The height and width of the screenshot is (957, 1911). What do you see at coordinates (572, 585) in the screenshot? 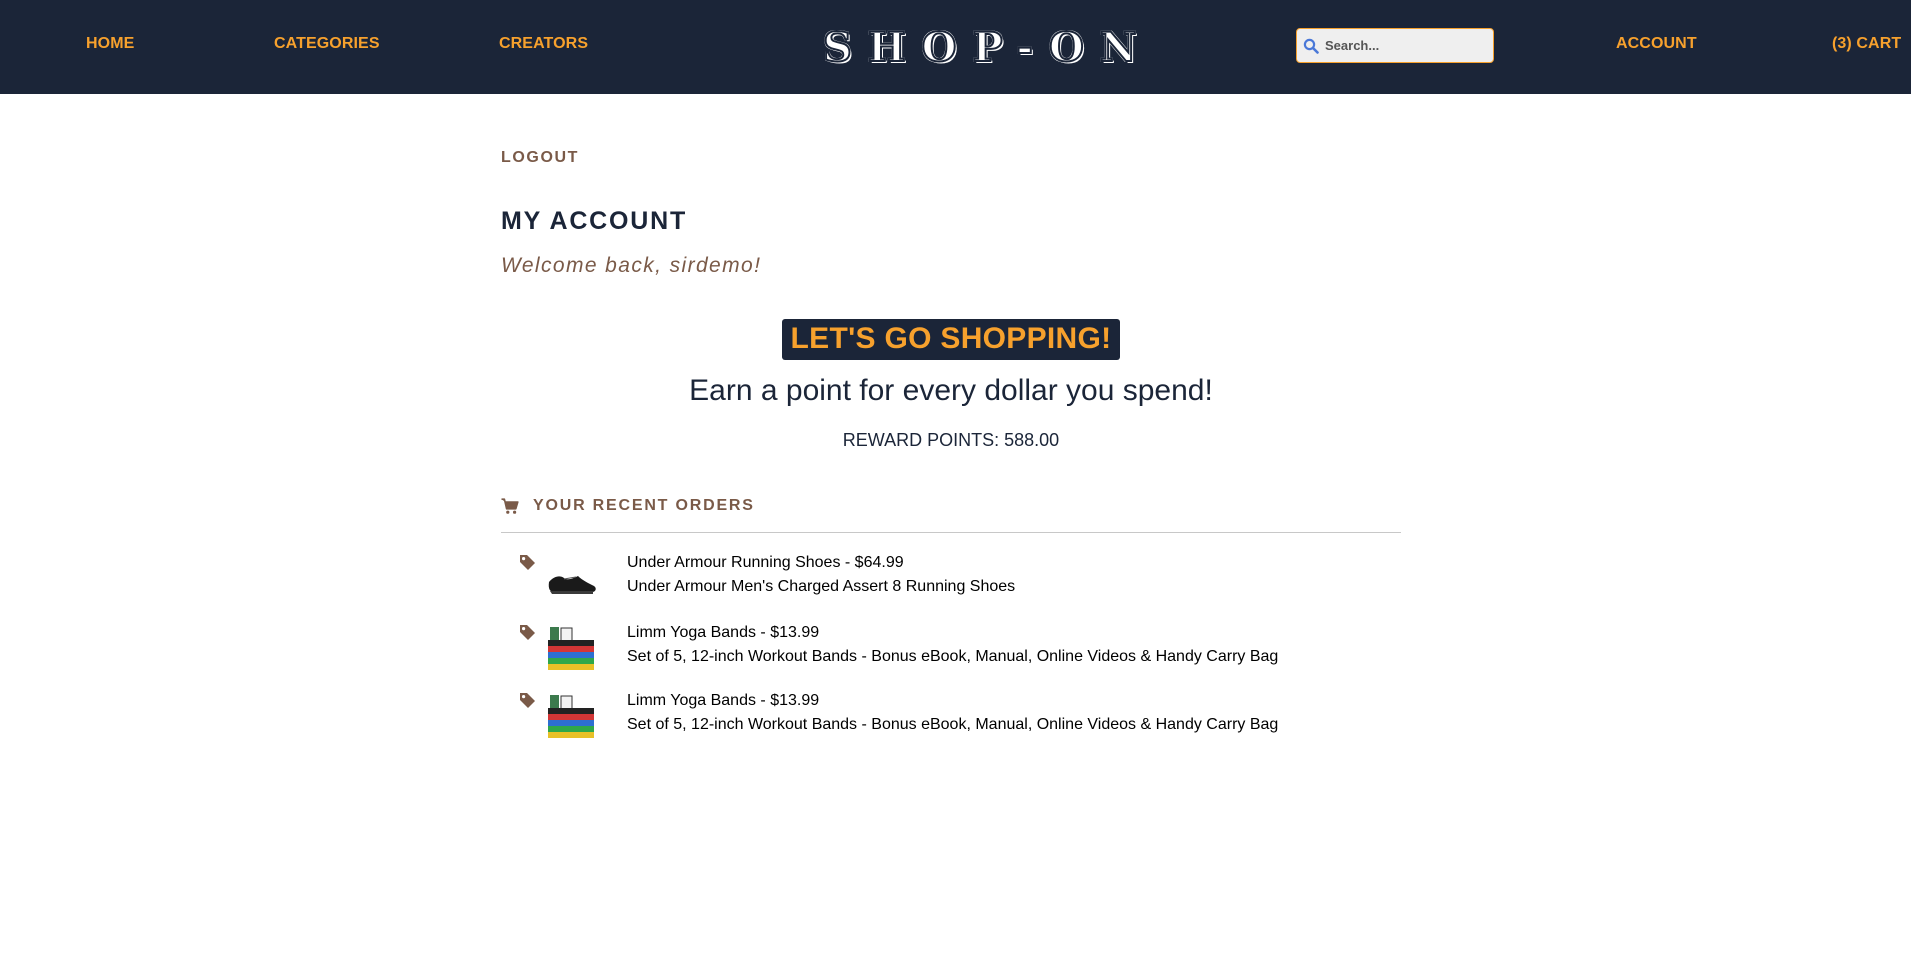
I see `order-thumbnail-shoe` at bounding box center [572, 585].